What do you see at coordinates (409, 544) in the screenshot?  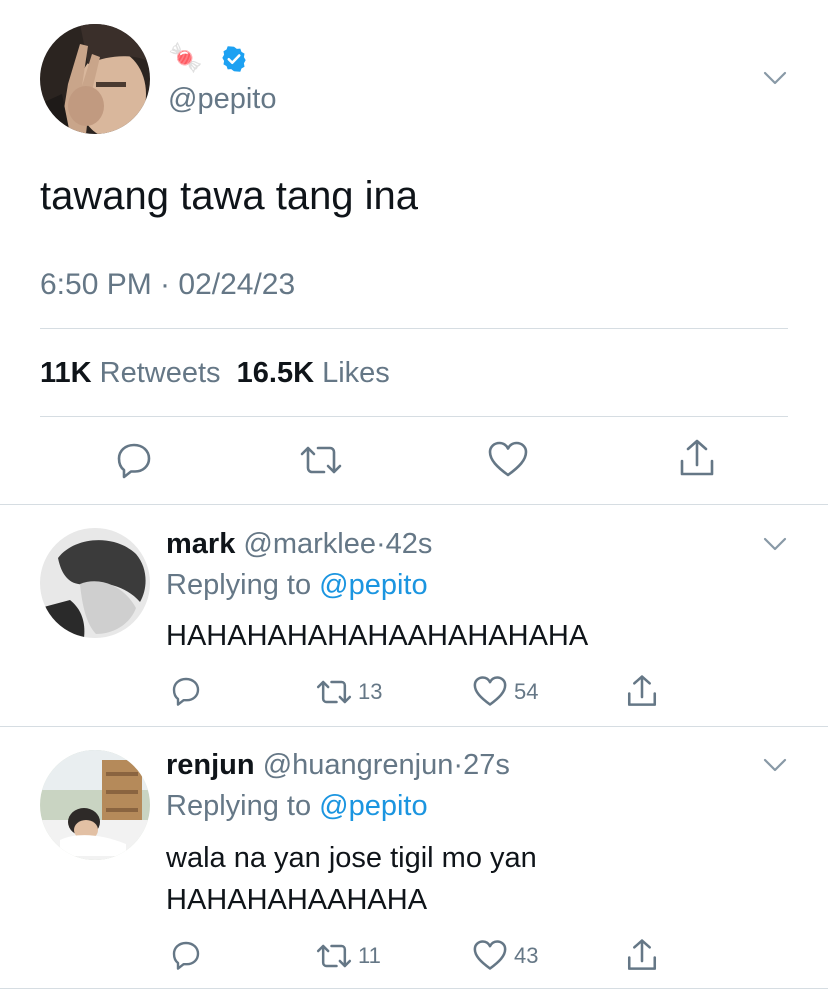 I see `reply-time: 42s` at bounding box center [409, 544].